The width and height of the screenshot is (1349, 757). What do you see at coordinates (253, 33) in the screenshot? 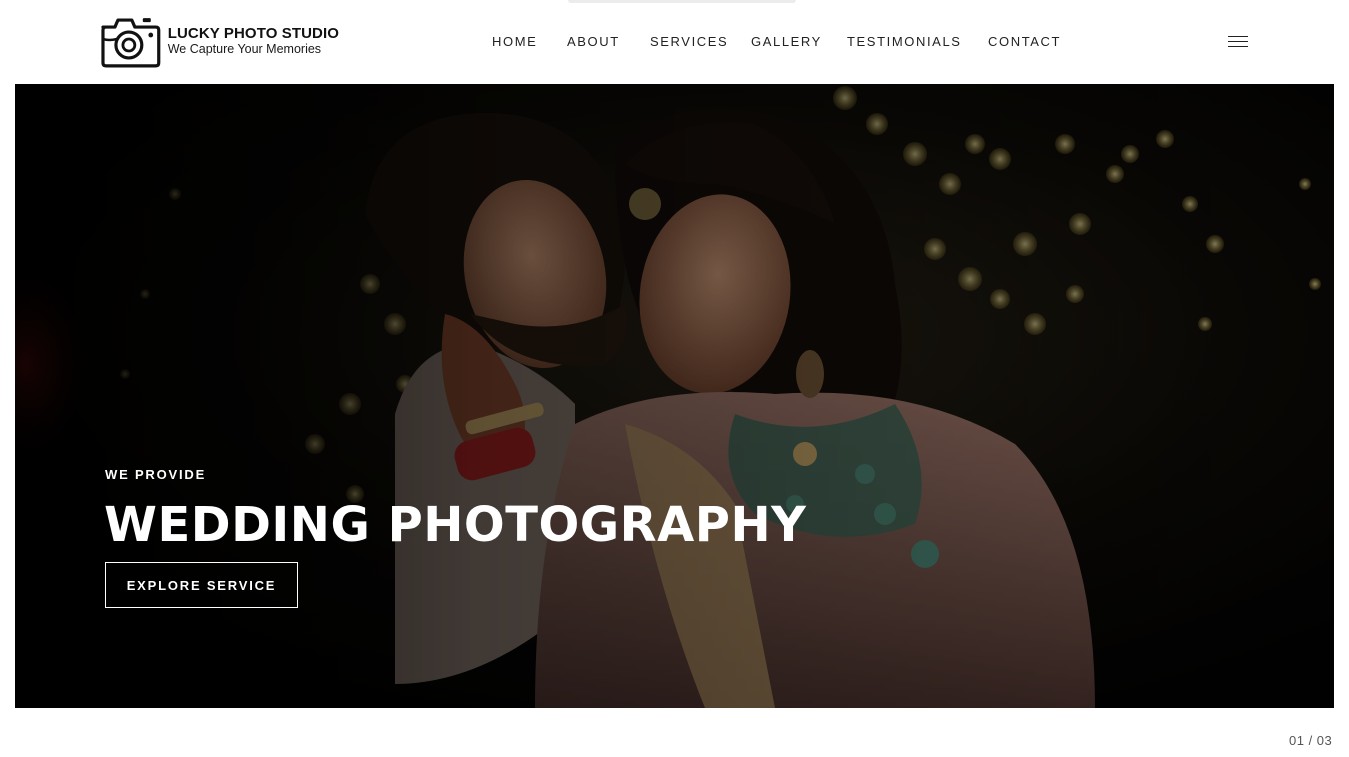
I see `brand-name: LUCKY PHOTO STUDIO` at bounding box center [253, 33].